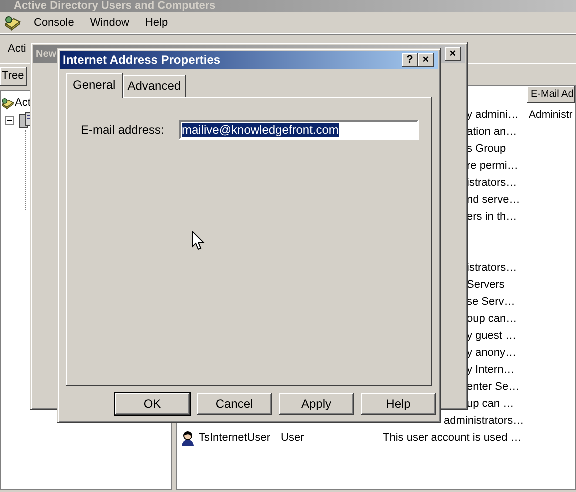  I want to click on email-field: mailive@knowledgefront.com, so click(299, 130).